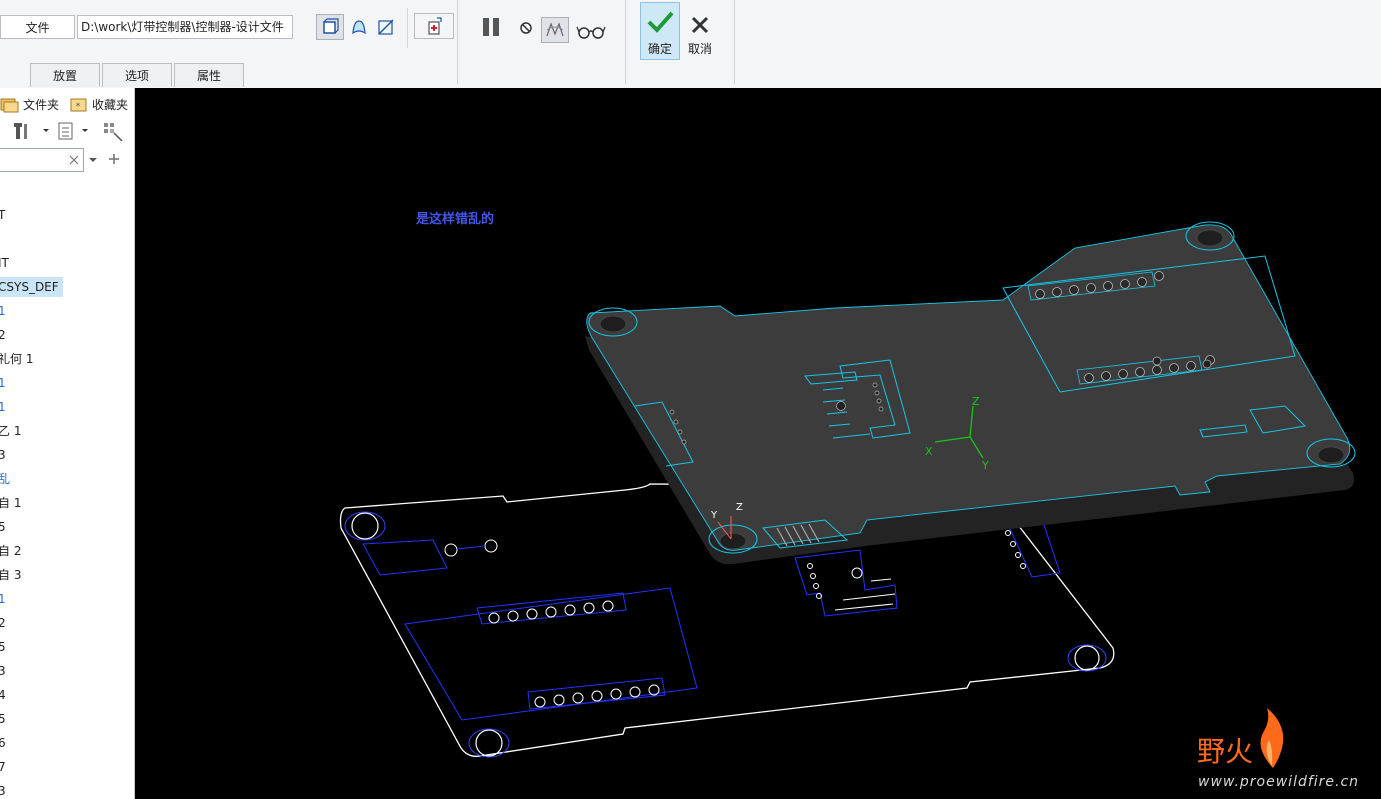 This screenshot has width=1381, height=799. I want to click on path-field: D:\work\灯带控制器\控制器-设计文件, so click(185, 27).